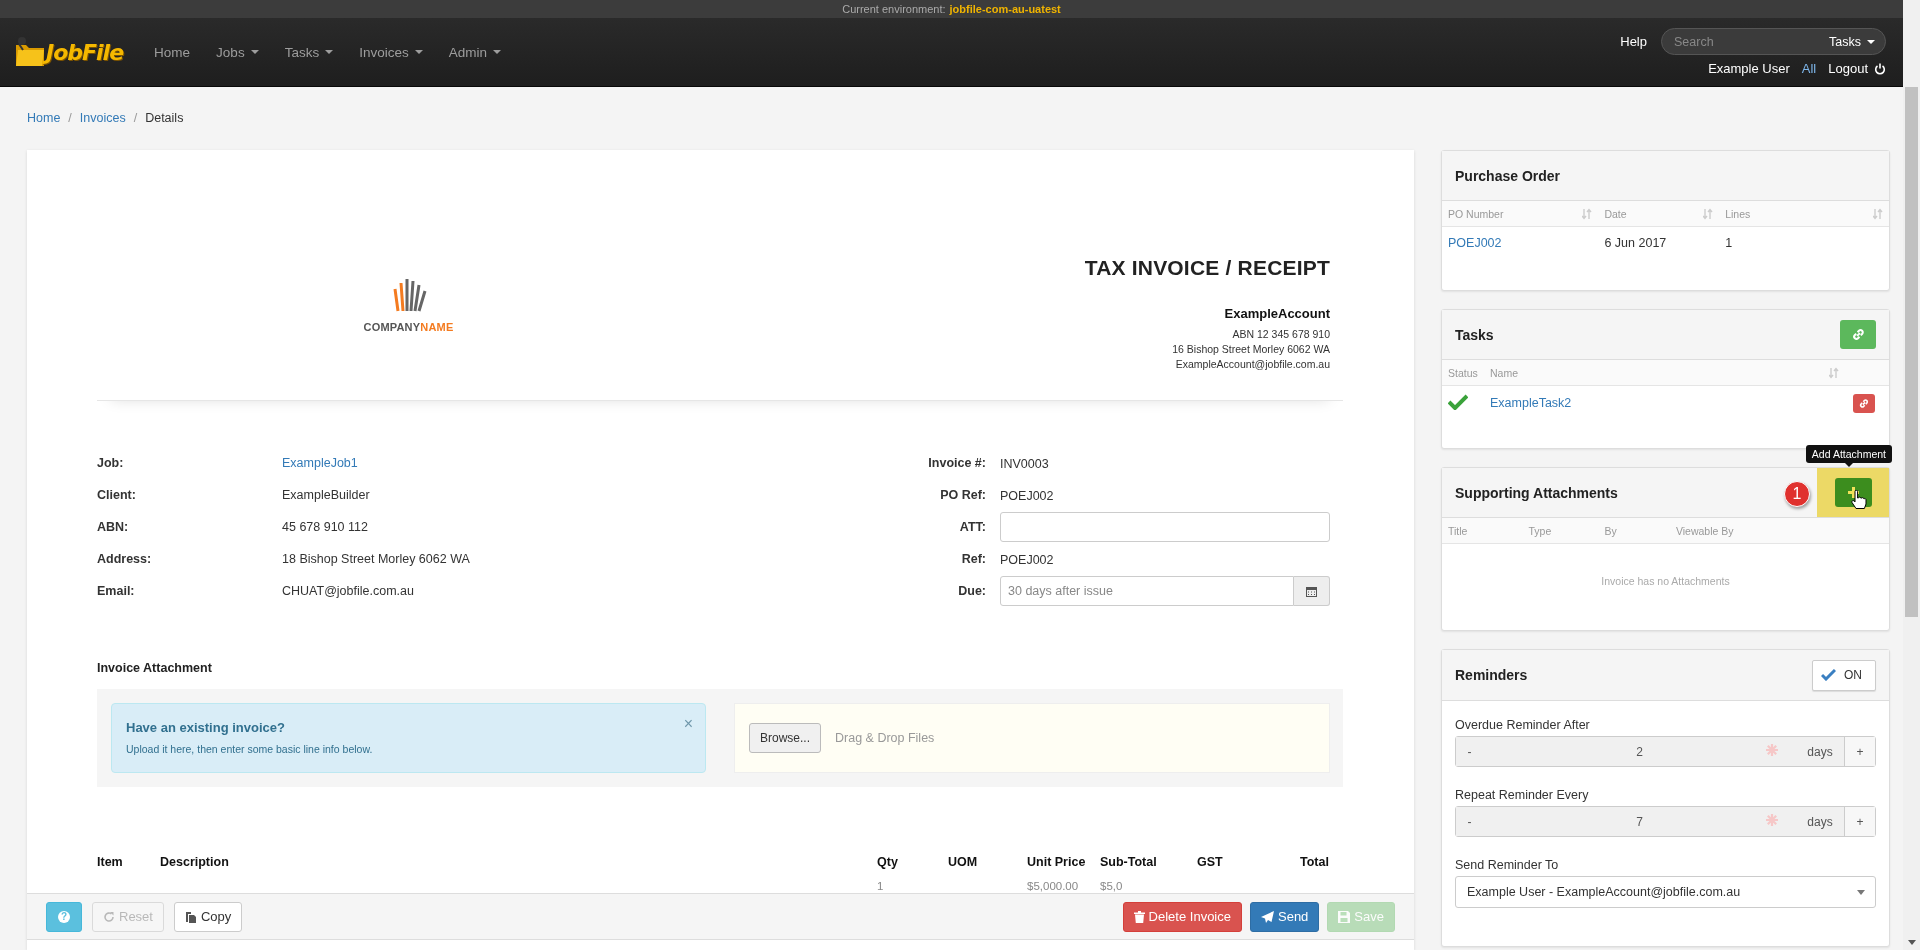 This screenshot has width=1920, height=950. I want to click on column-header: Item, so click(110, 862).